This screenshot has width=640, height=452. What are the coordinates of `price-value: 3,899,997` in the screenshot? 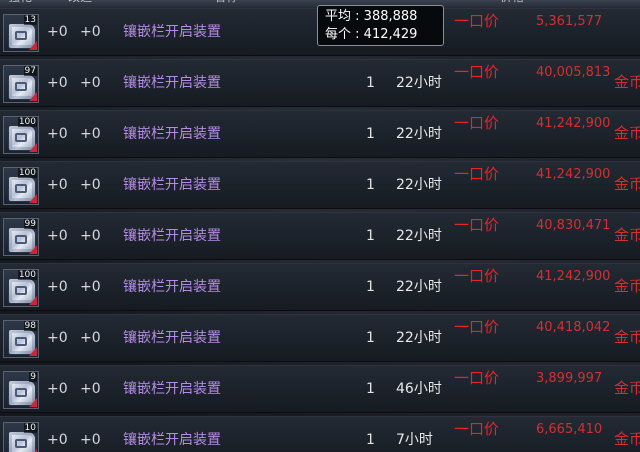 It's located at (569, 378).